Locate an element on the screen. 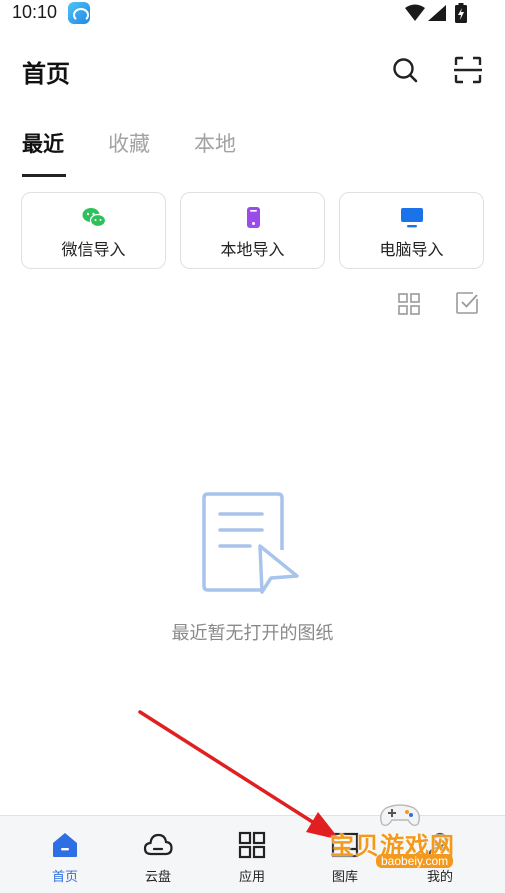  grid-view-icon is located at coordinates (409, 304).